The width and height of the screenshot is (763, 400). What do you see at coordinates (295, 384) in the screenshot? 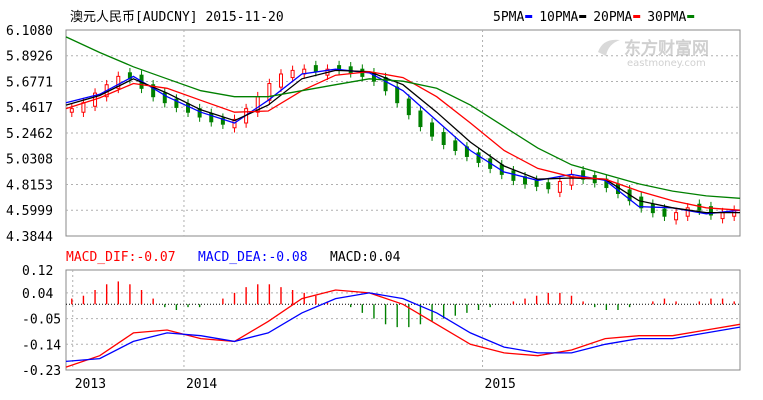
I see `x-axis-ticks: 2013 2014 2015` at bounding box center [295, 384].